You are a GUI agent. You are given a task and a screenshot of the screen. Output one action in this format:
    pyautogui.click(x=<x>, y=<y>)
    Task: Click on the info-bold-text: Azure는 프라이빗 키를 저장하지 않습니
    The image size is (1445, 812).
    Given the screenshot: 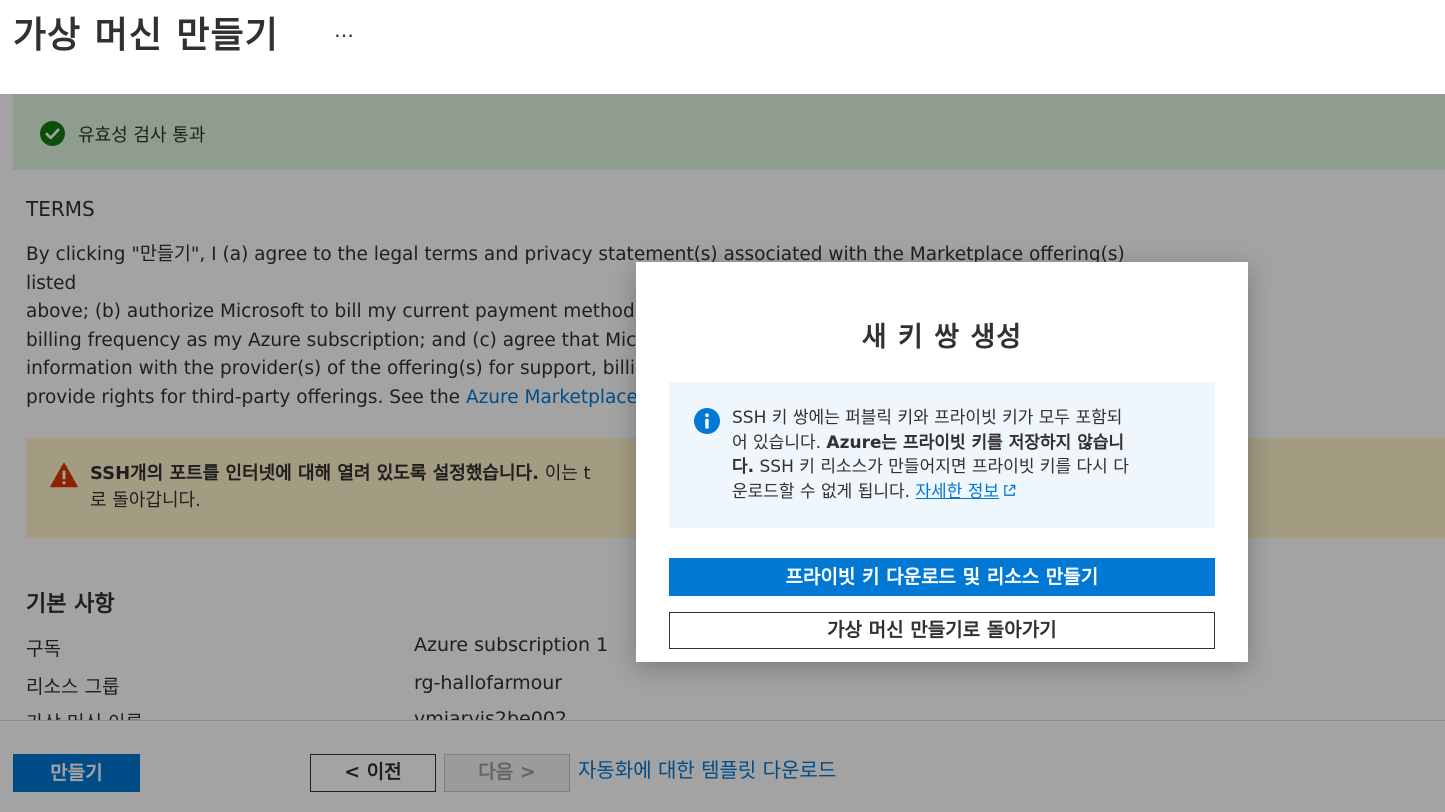 What is the action you would take?
    pyautogui.click(x=975, y=442)
    